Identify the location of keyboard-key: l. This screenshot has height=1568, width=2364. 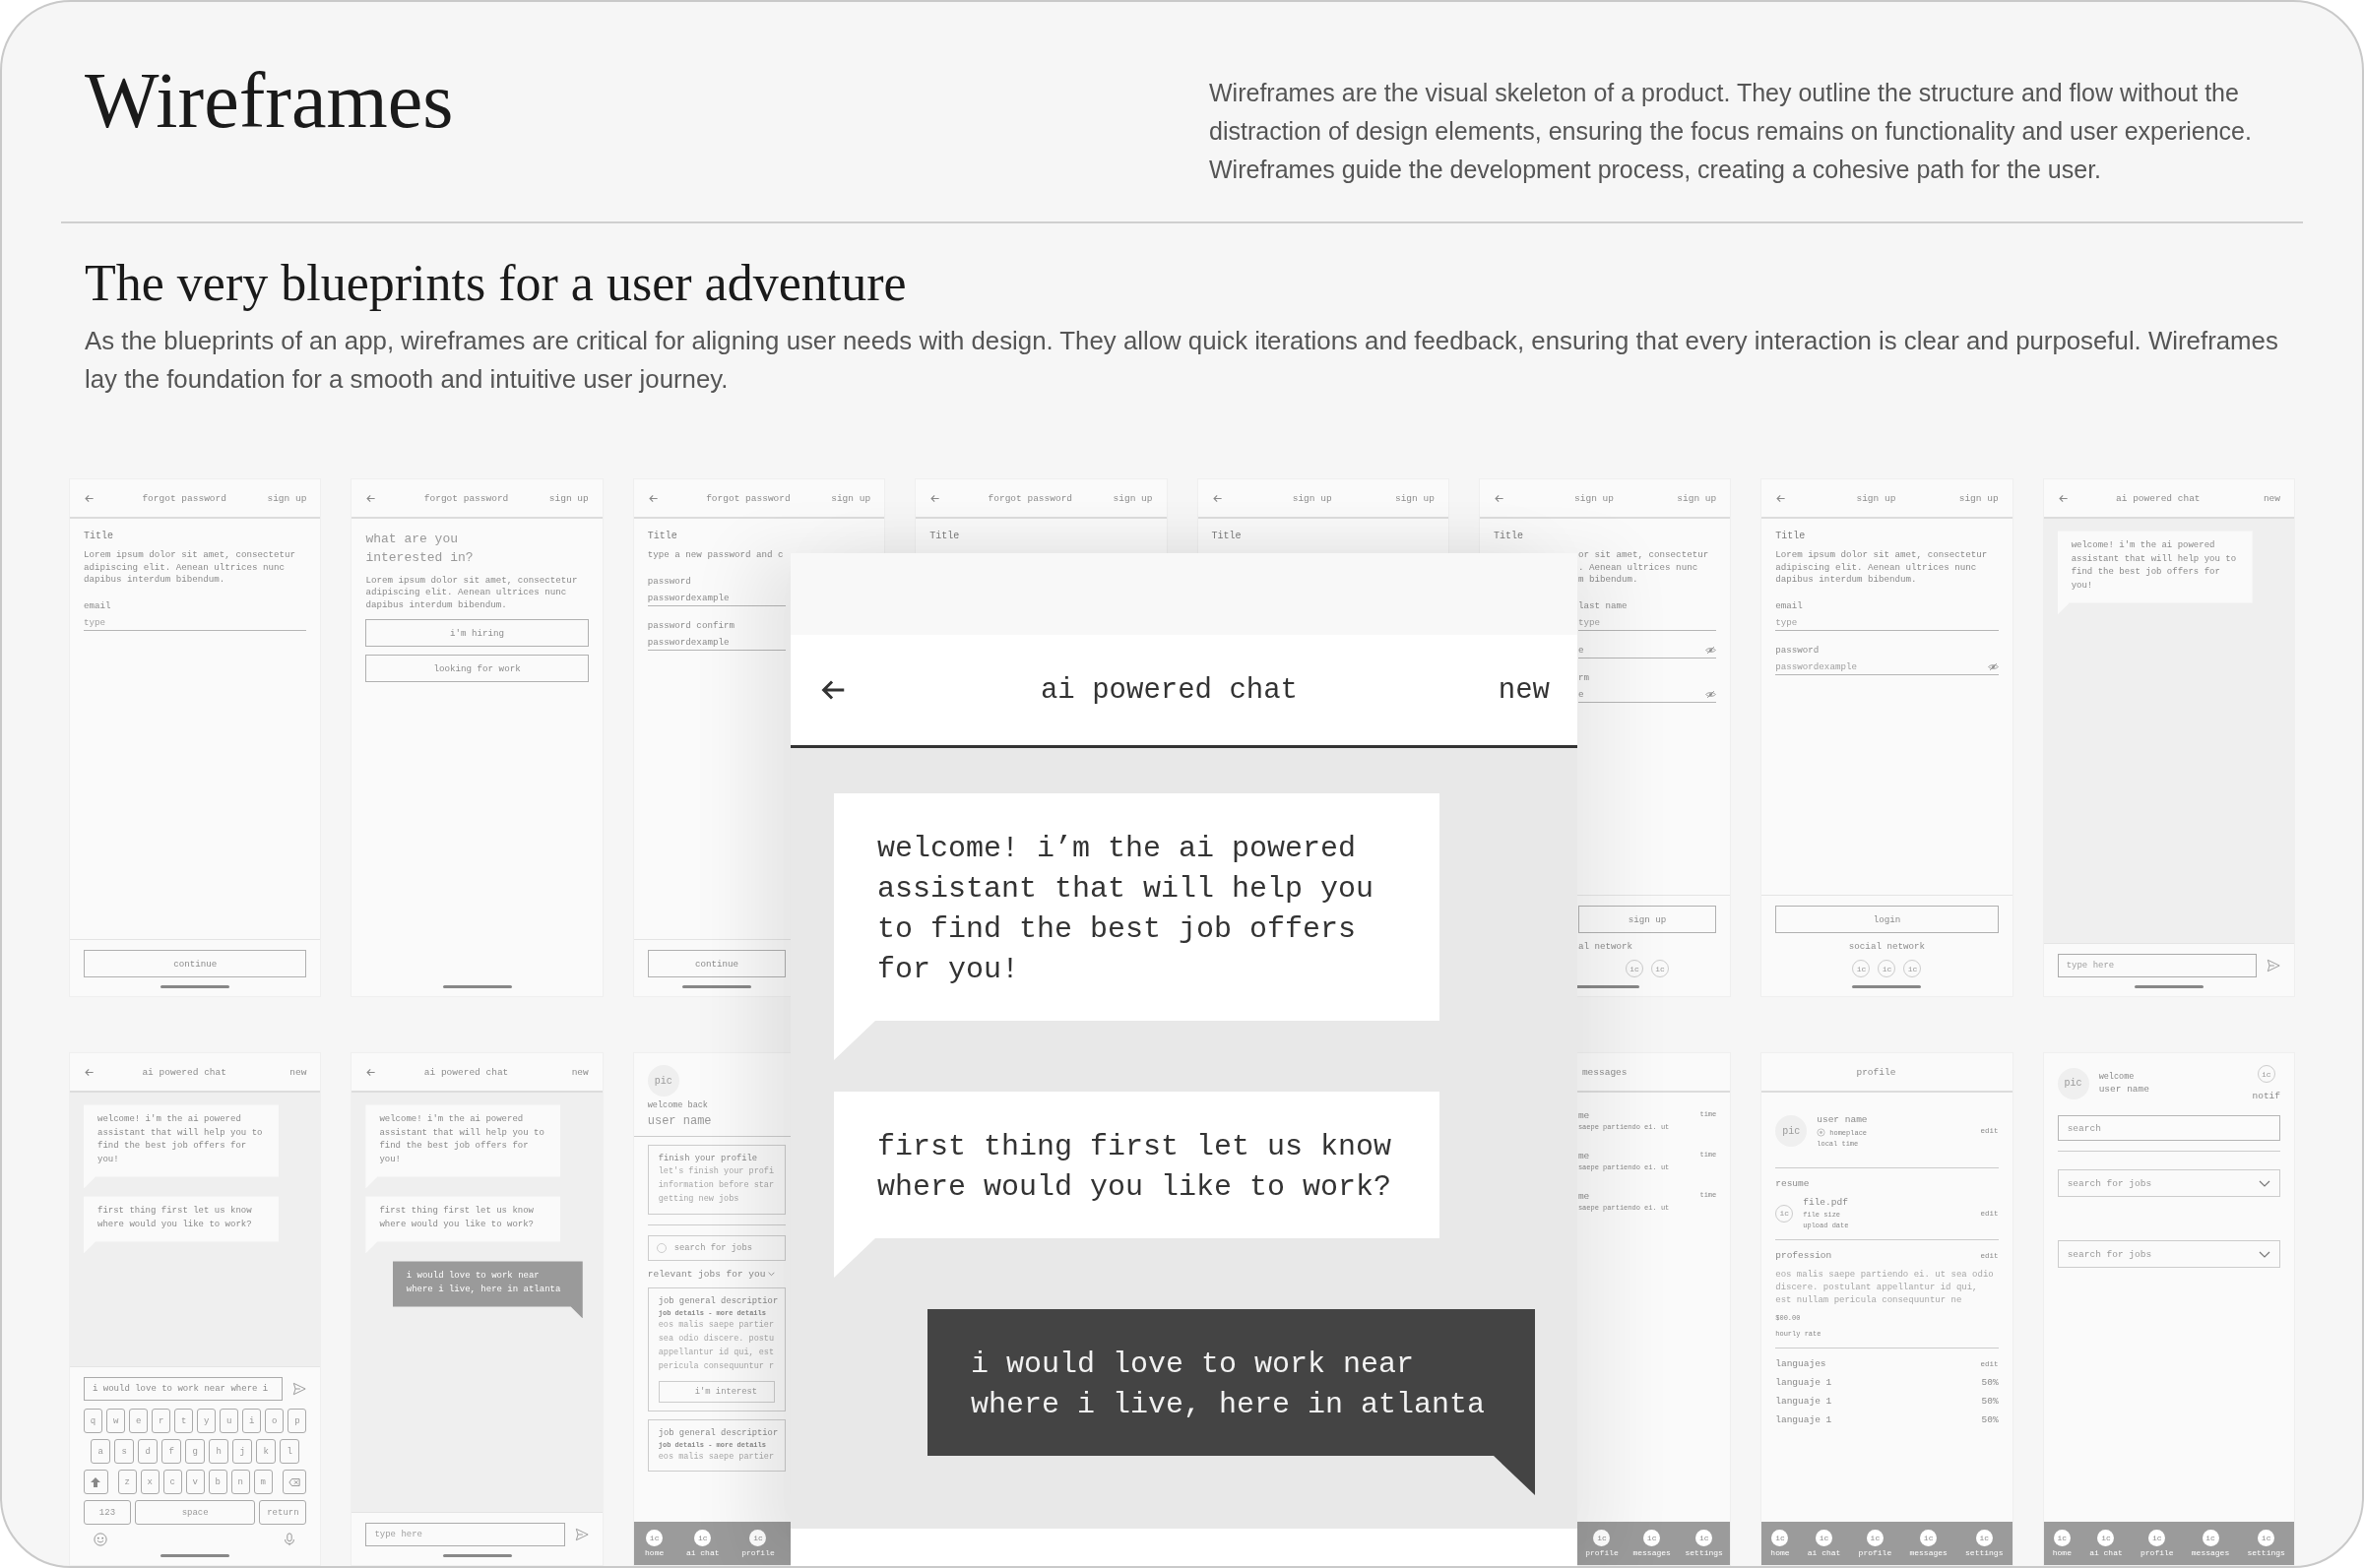
(290, 1452).